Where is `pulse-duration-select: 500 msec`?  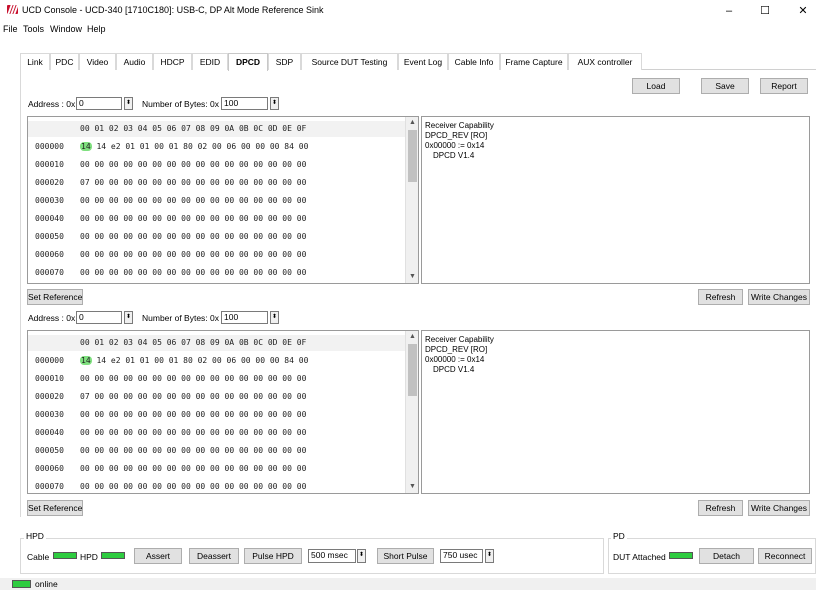
pulse-duration-select: 500 msec is located at coordinates (332, 556).